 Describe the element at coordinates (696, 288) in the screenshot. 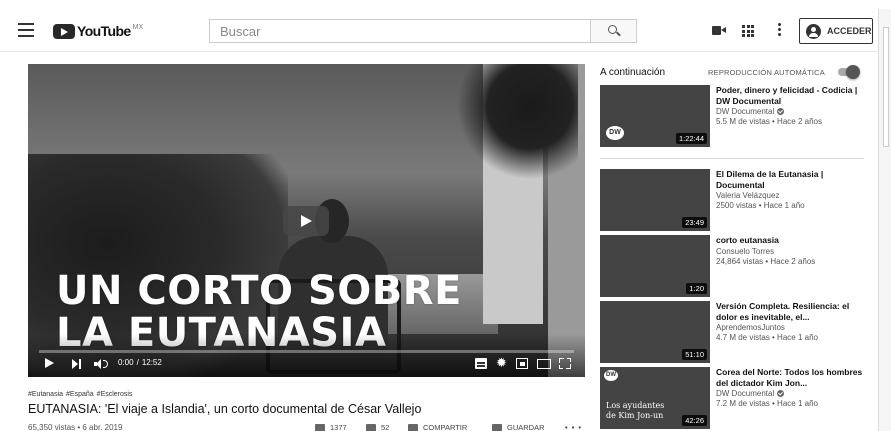

I see `video-duration: 1:20` at that location.